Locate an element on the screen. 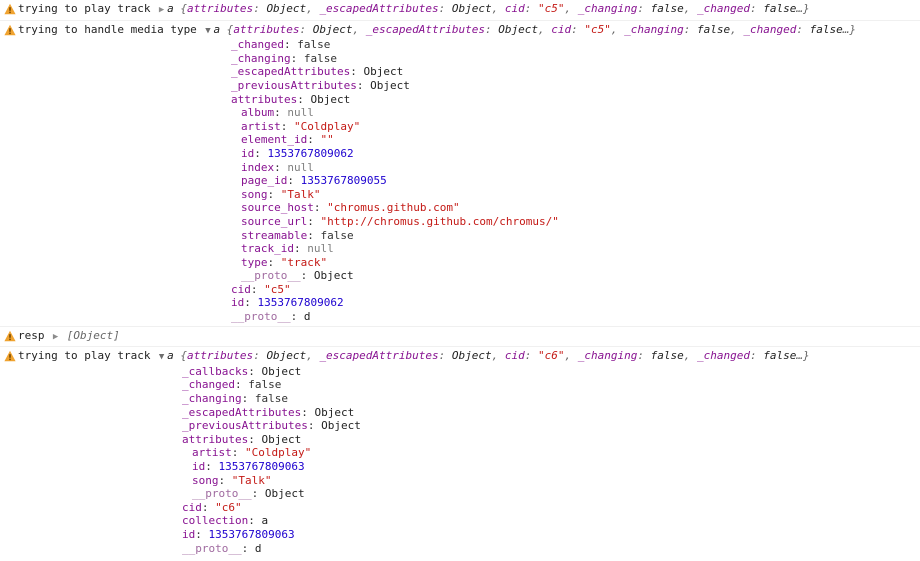  property-row: album: null is located at coordinates (460, 113).